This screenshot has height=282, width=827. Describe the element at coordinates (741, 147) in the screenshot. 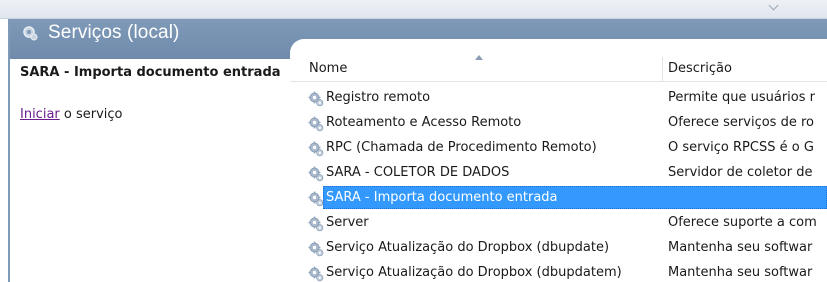

I see `service-description: O serviço RPCSS é o G` at that location.